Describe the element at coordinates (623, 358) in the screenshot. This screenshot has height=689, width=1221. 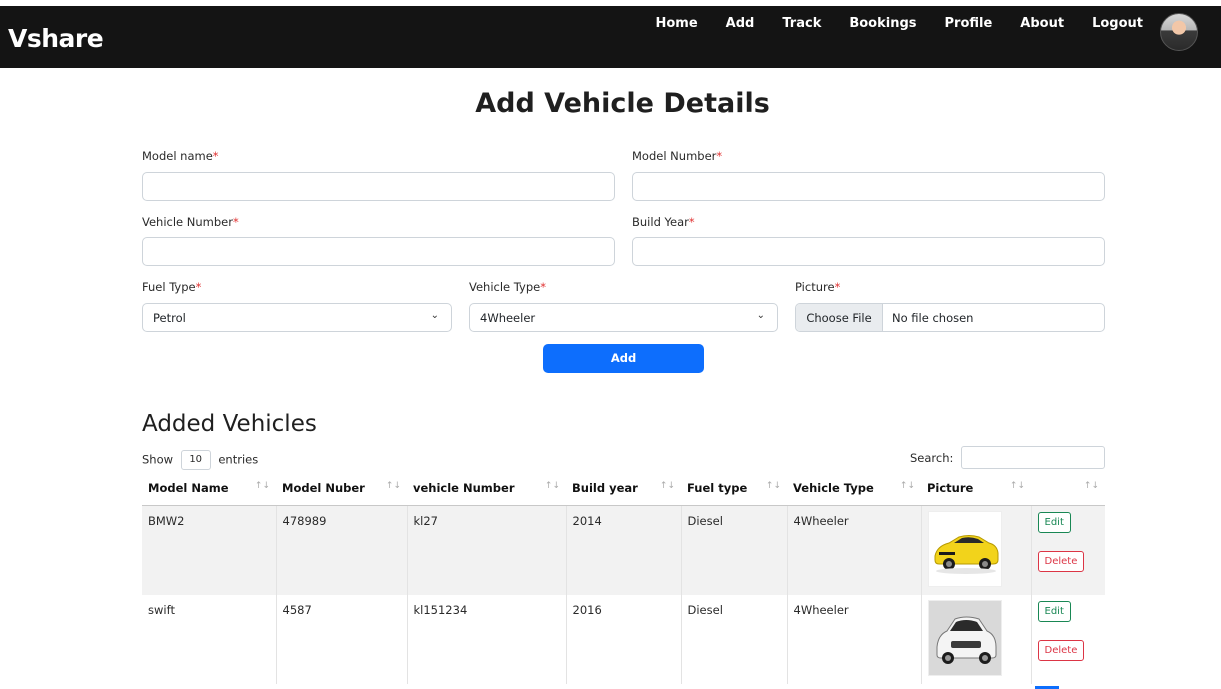
I see `add-vehicle-button: Add` at that location.